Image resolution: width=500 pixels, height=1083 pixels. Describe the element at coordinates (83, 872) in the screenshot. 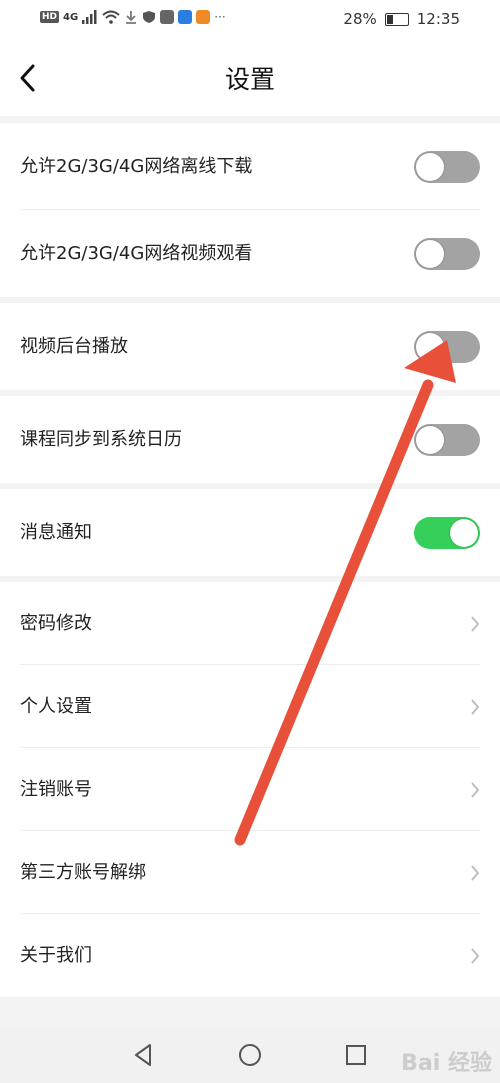

I see `setting-label: 第三方账号解绑` at that location.